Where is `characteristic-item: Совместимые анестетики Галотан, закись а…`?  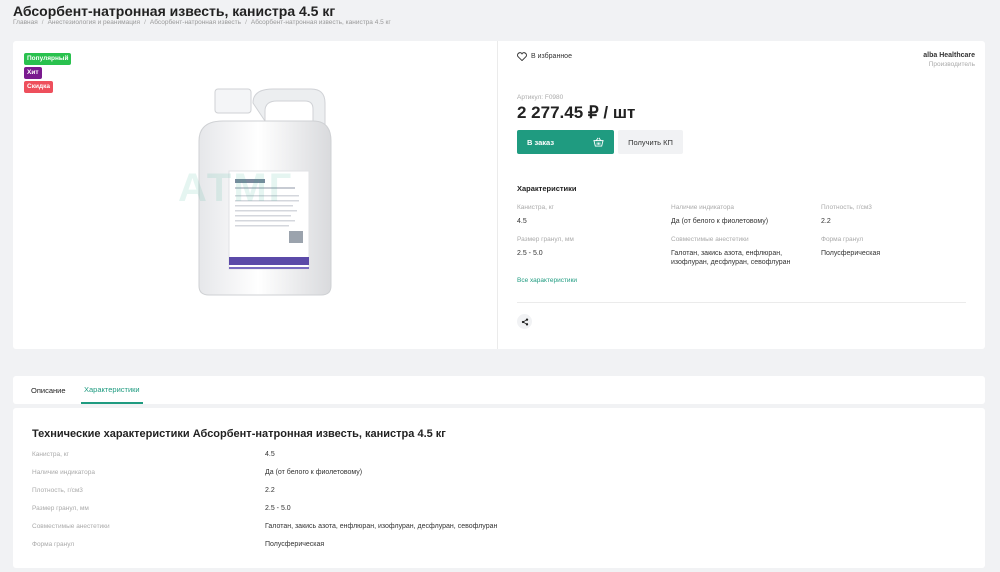
characteristic-item: Совместимые анестетики Галотан, закись а… is located at coordinates (738, 251).